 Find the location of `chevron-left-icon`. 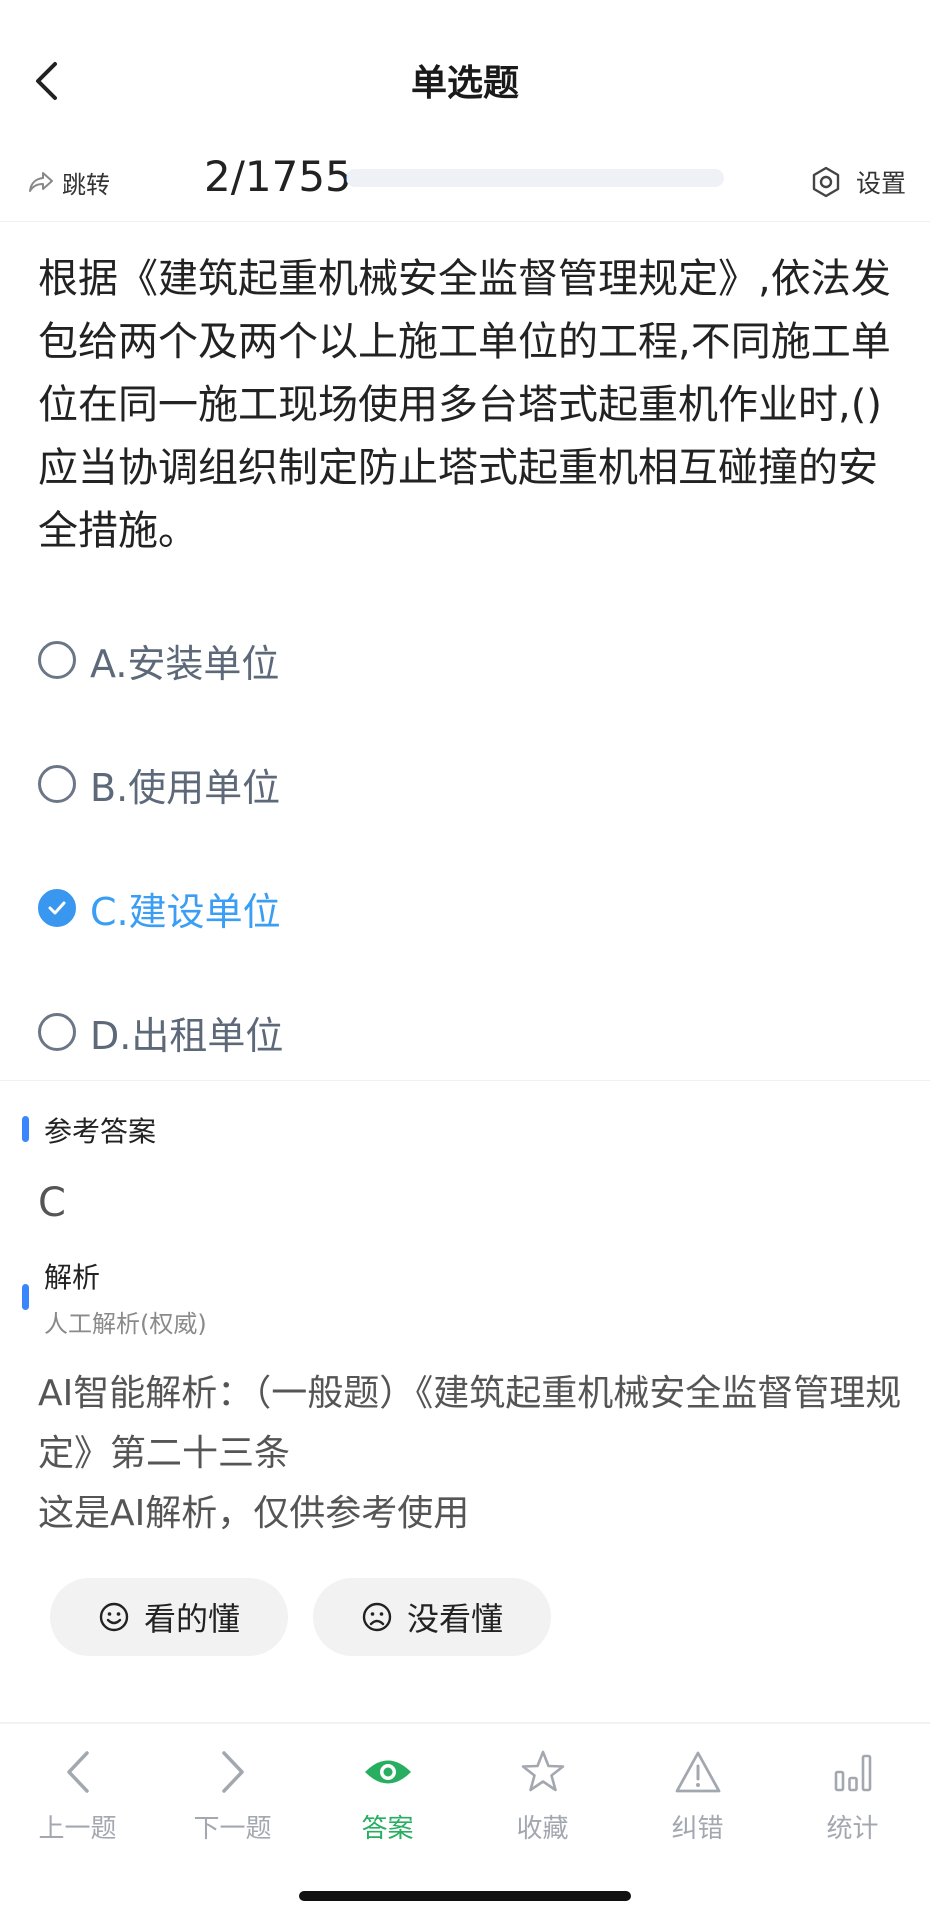

chevron-left-icon is located at coordinates (77, 1772).